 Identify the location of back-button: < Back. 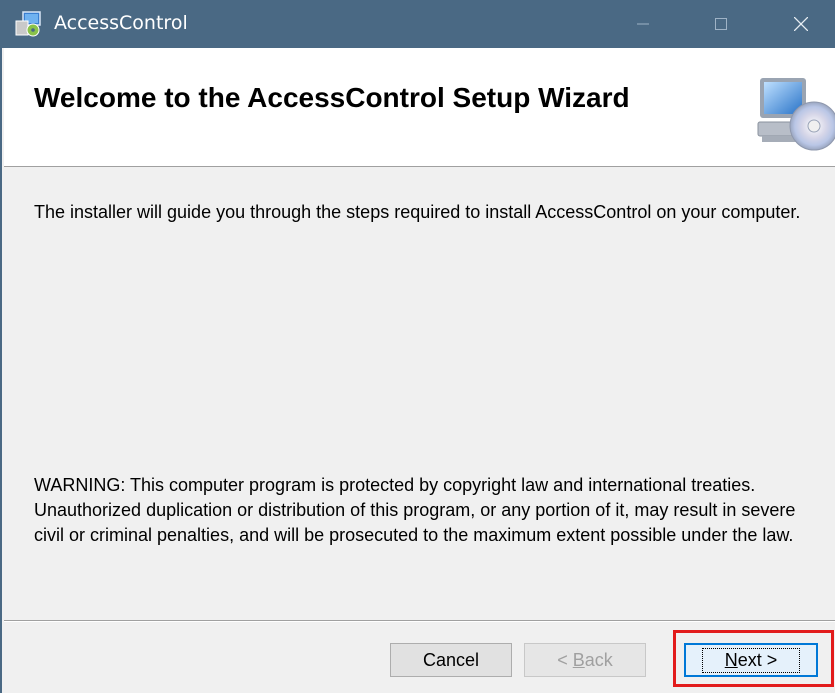
(585, 660).